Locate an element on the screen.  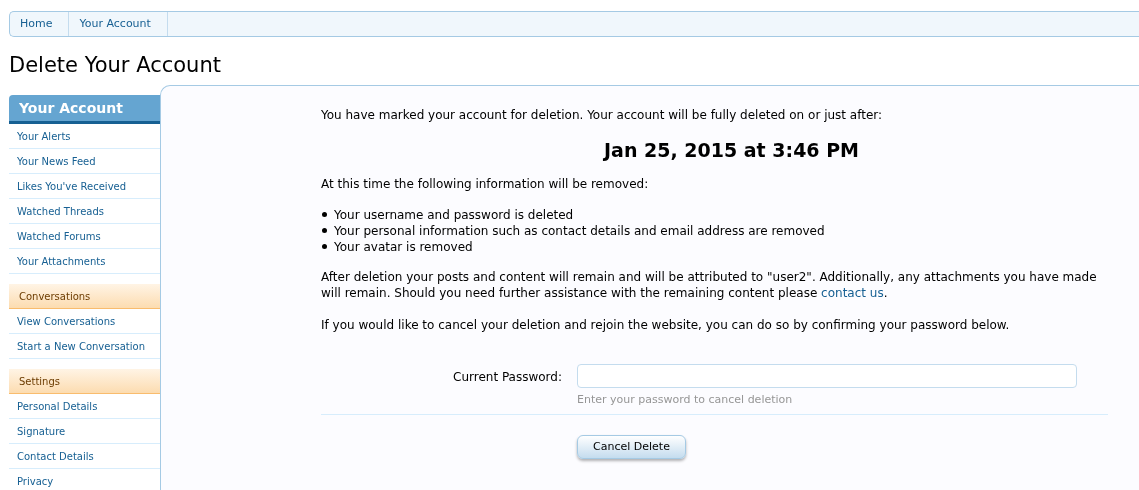
cancel-delete-button: Cancel Delete is located at coordinates (631, 447).